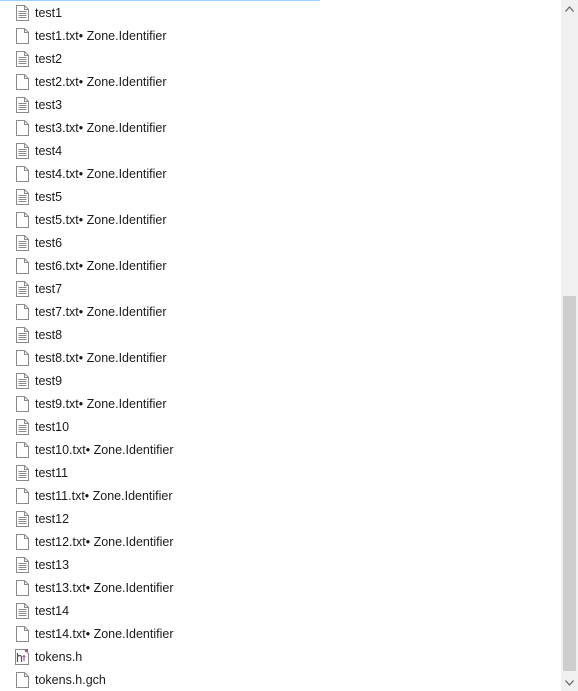  I want to click on file-row: tokens.h.gch, so click(60, 680).